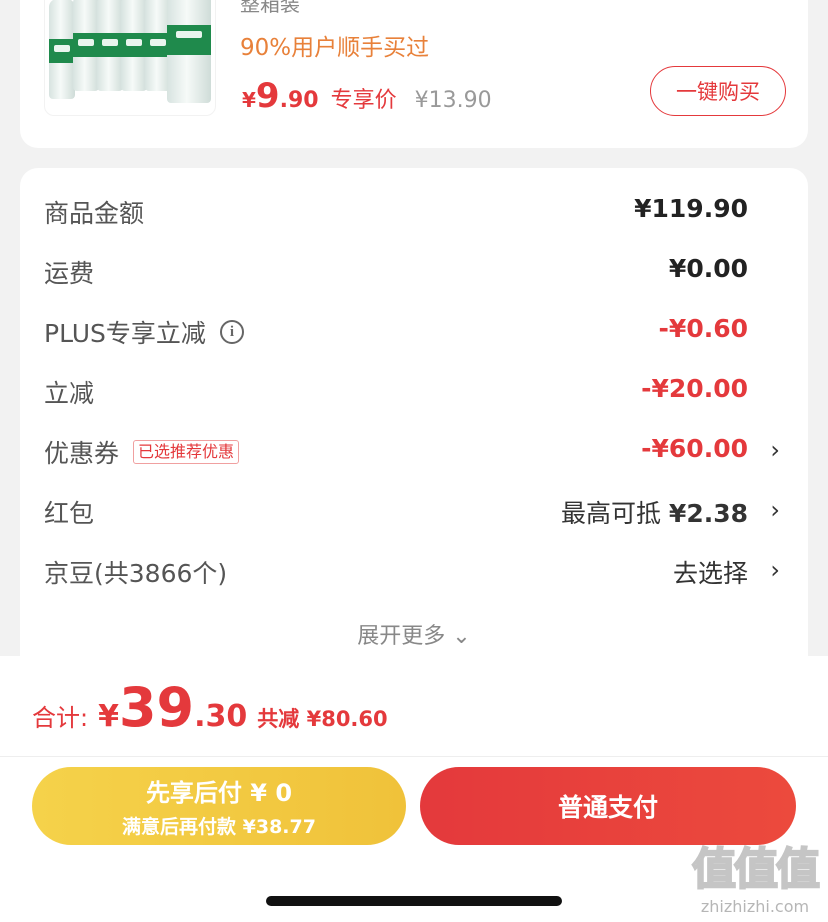  I want to click on row-label: 优惠券, so click(82, 453).